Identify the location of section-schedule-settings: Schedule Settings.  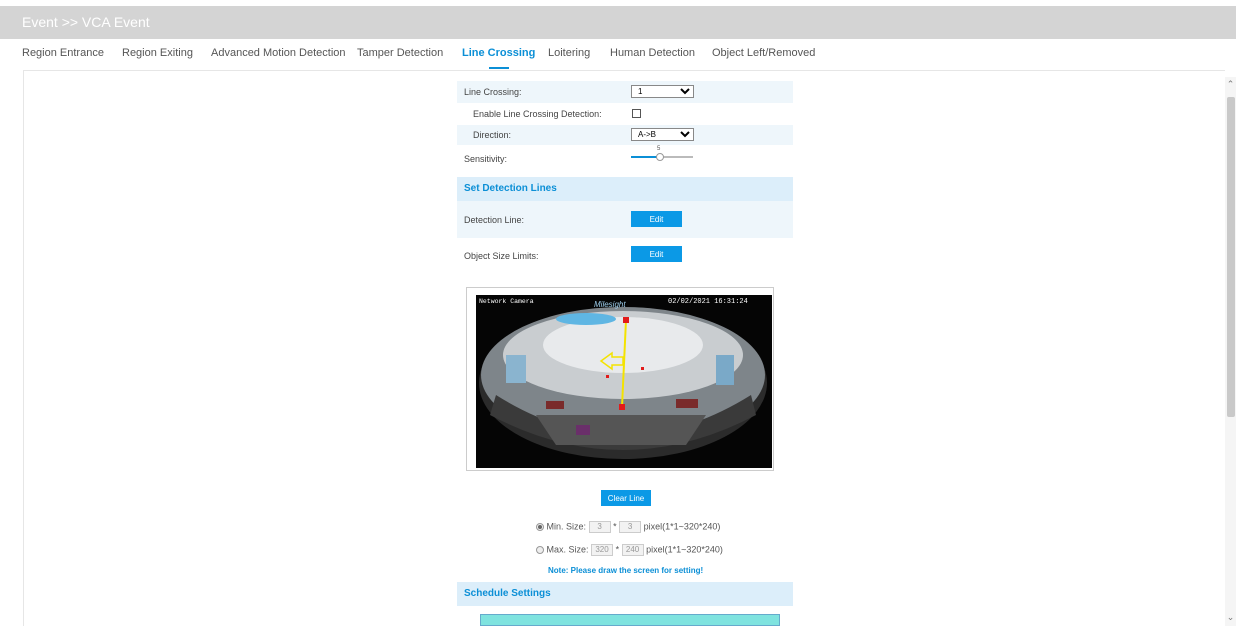
(625, 594).